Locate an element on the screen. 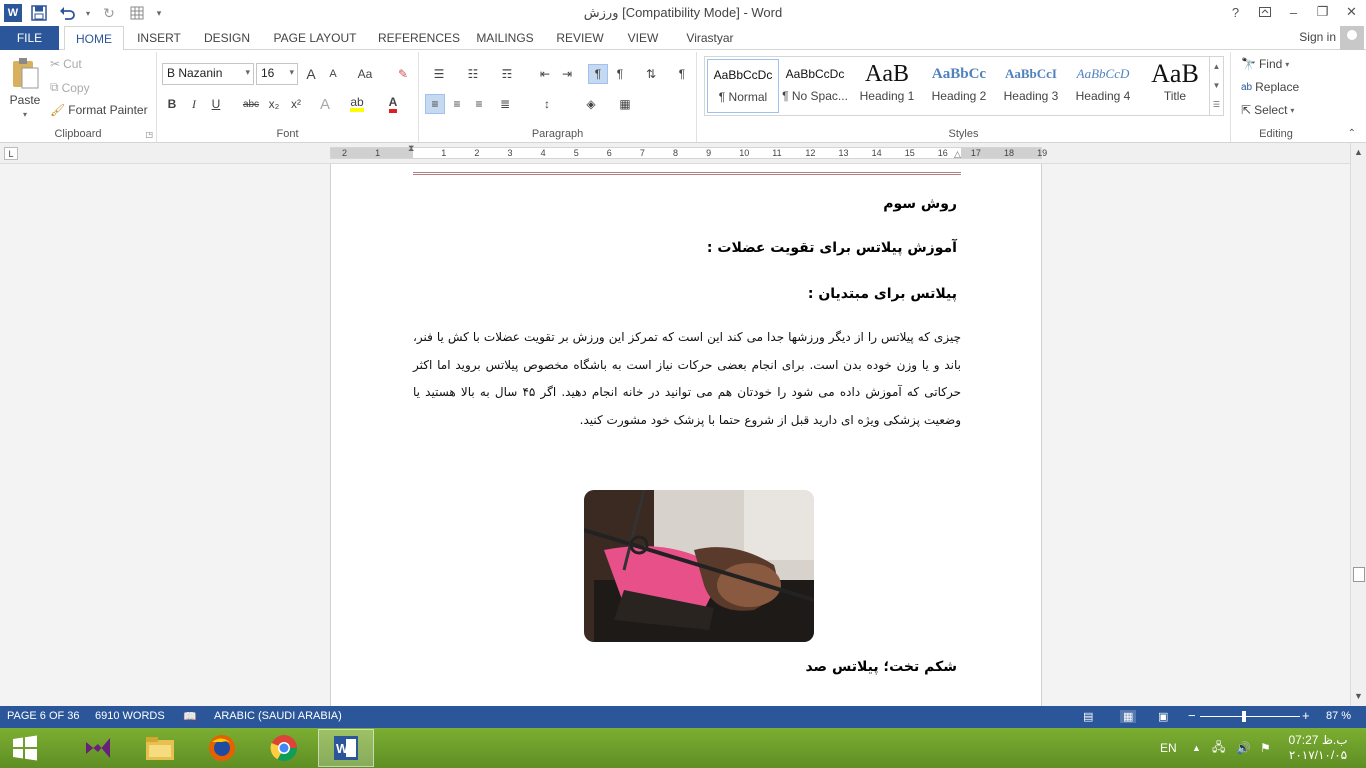  tab-references: REFERENCES is located at coordinates (419, 38).